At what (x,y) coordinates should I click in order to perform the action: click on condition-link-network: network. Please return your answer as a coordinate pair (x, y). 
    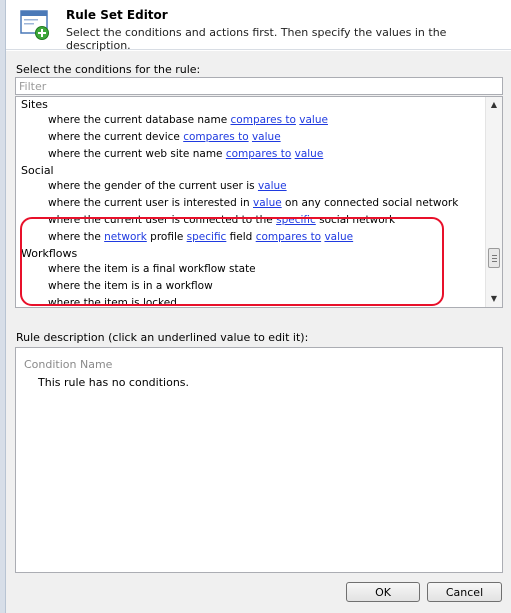
    Looking at the image, I should click on (125, 237).